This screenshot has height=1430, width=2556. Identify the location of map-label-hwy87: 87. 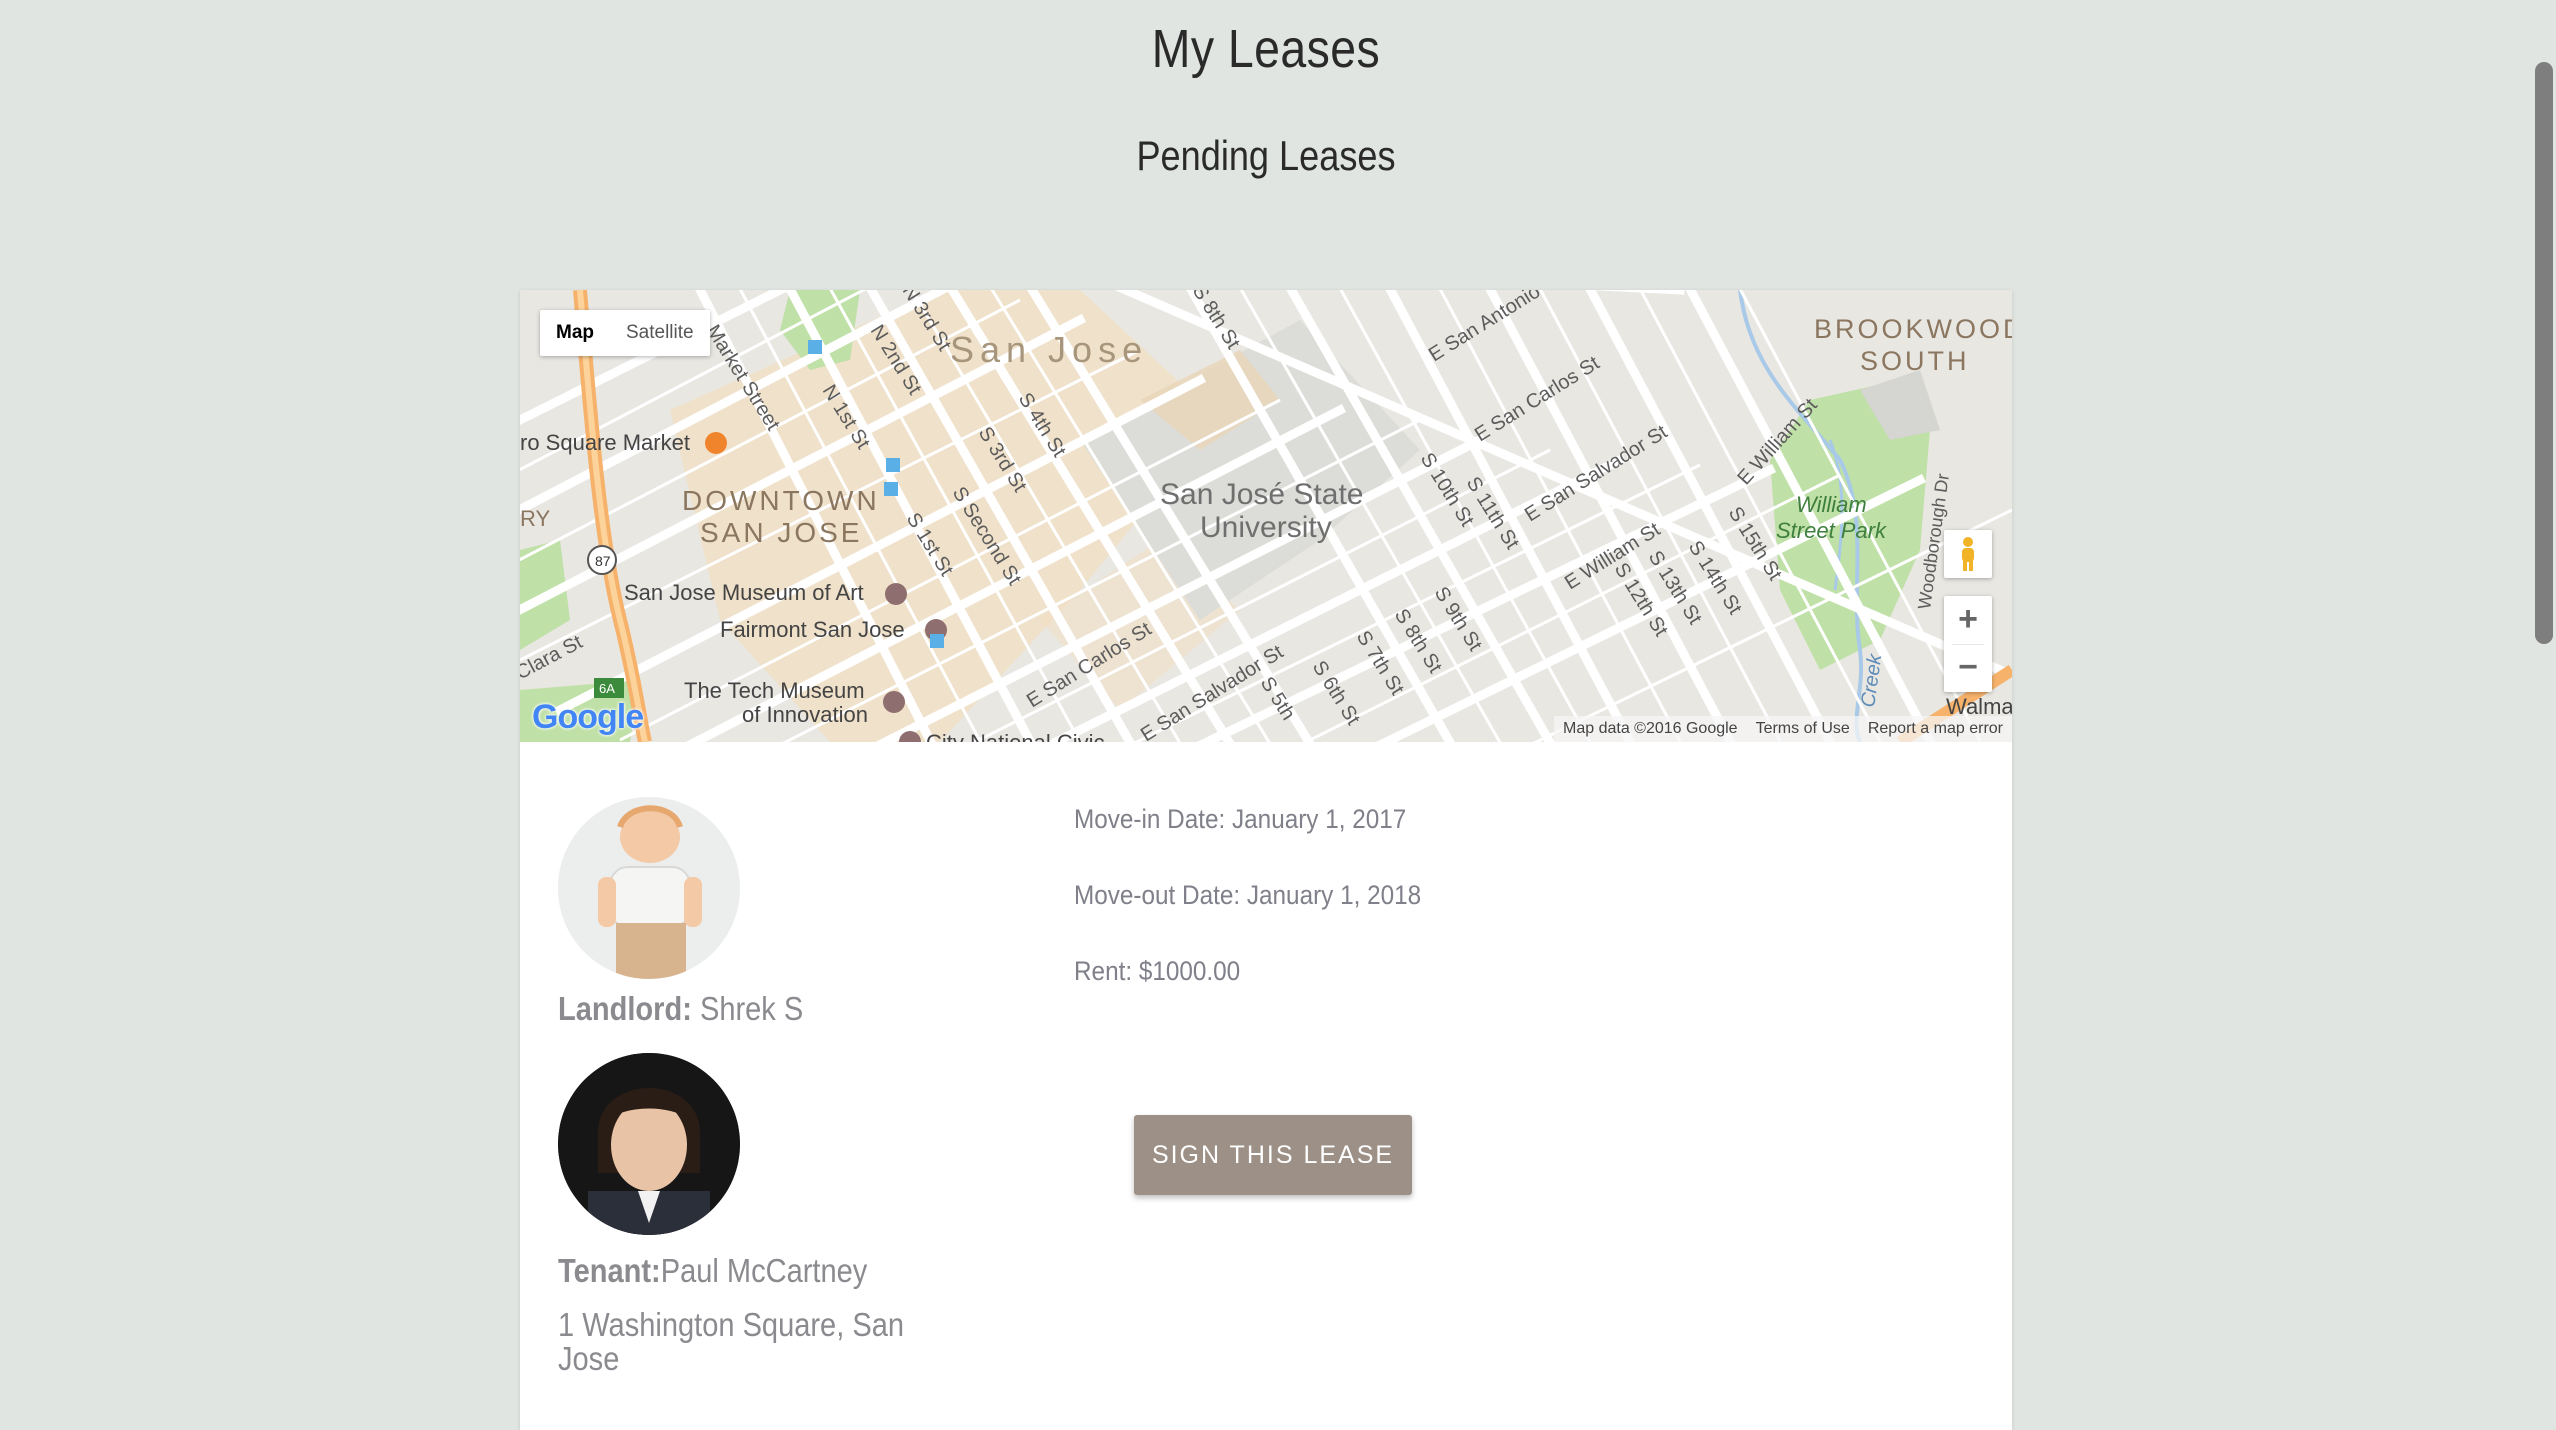
(603, 561).